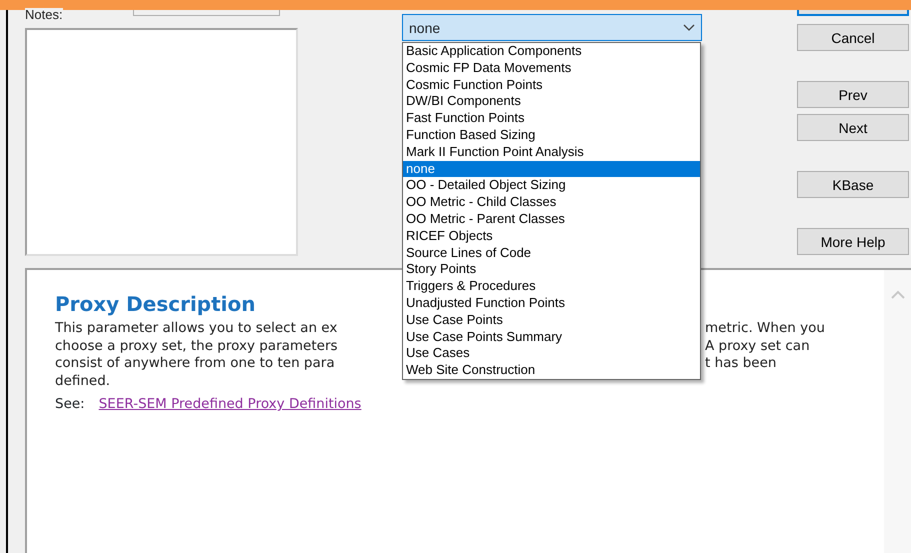 This screenshot has width=911, height=553. I want to click on description-text: This parameter allows you to select an ex, so click(196, 329).